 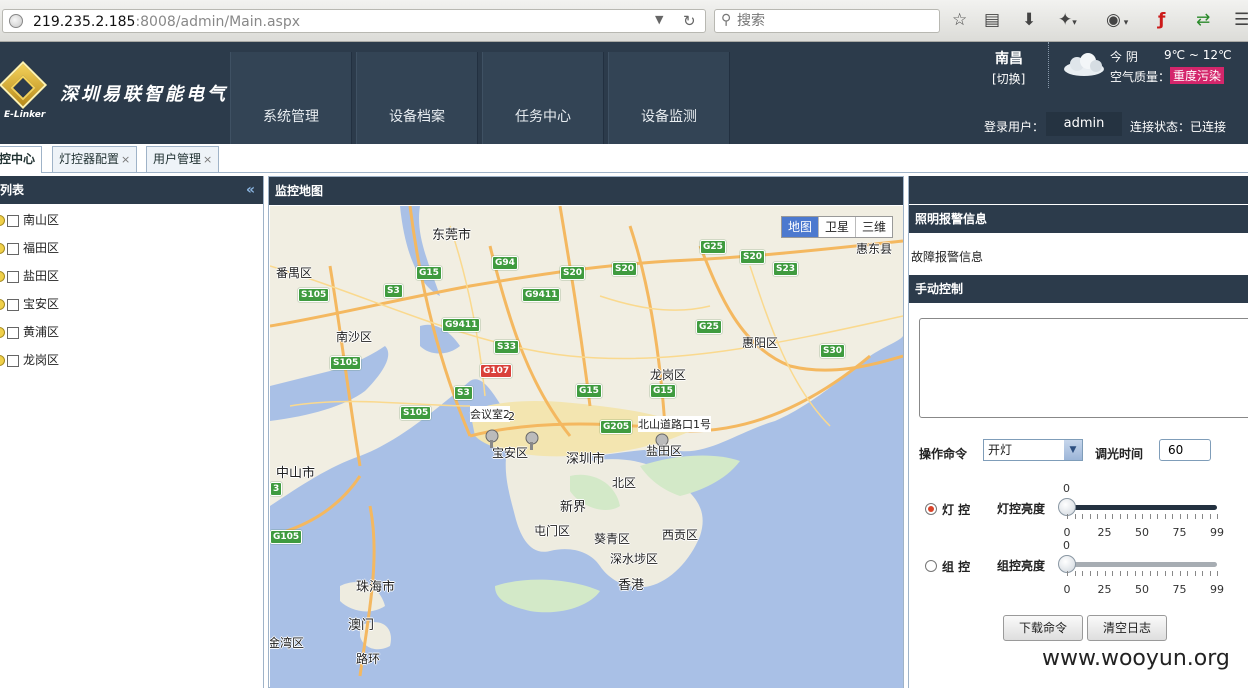 I want to click on group-control-radio, so click(x=931, y=566).